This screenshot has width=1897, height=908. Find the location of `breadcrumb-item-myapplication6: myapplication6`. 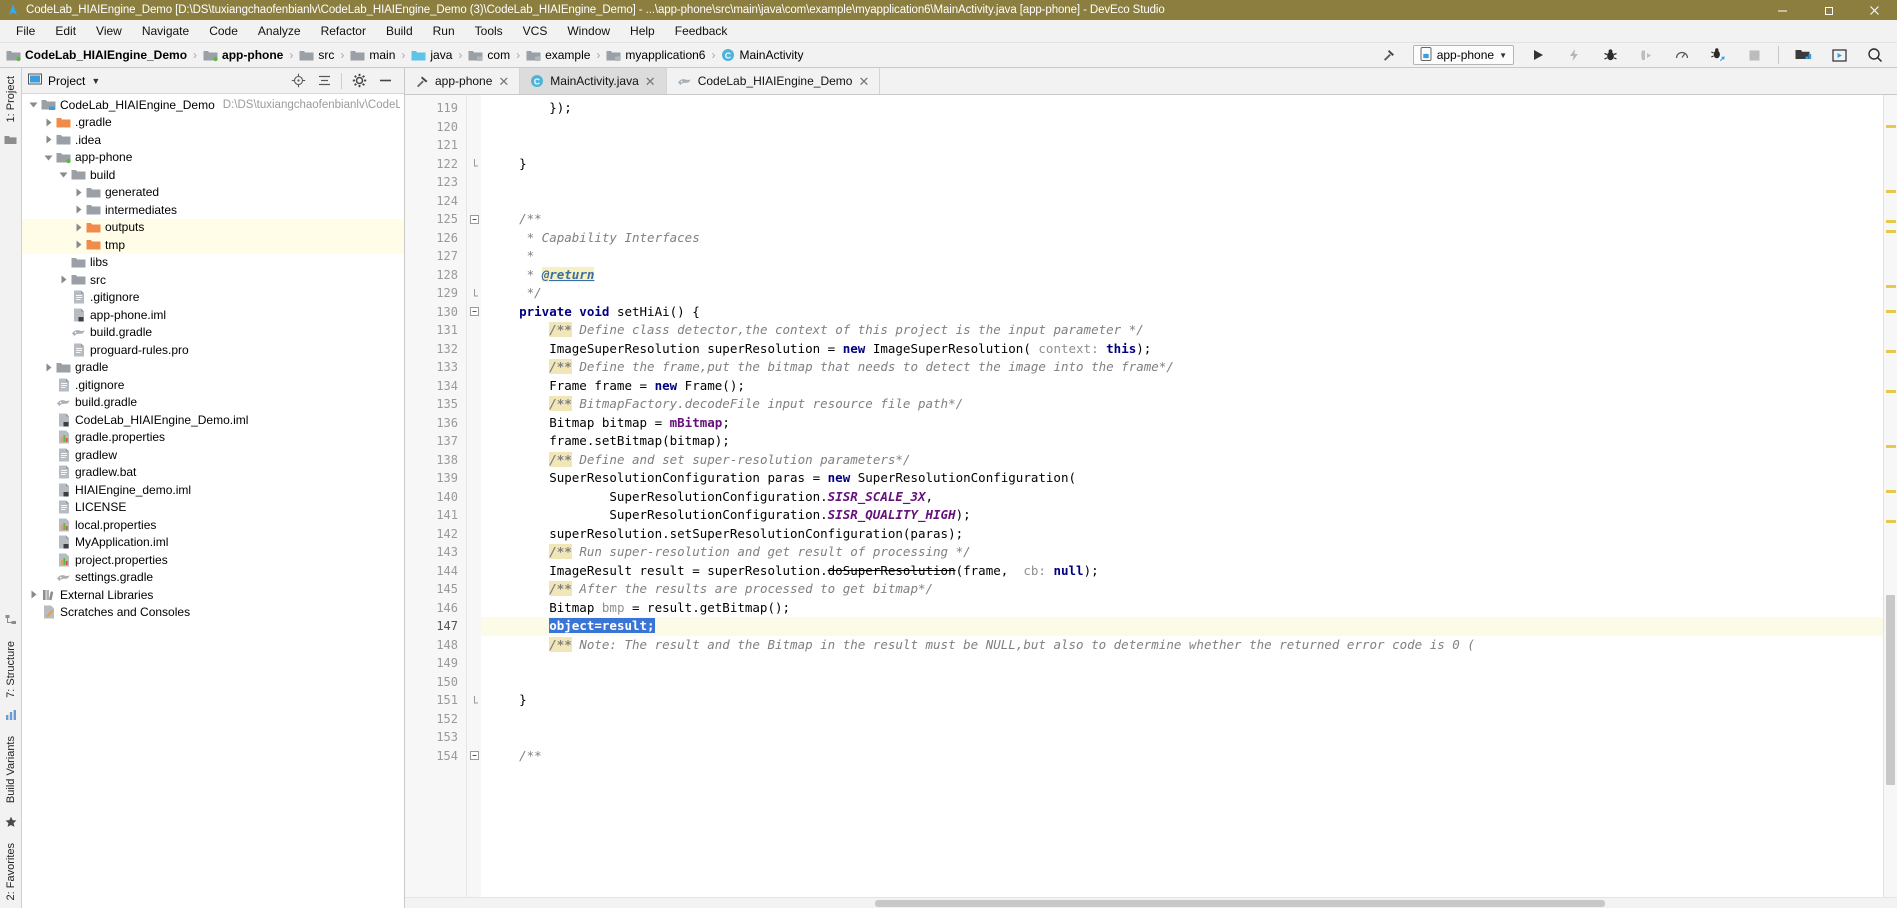

breadcrumb-item-myapplication6: myapplication6 is located at coordinates (655, 55).